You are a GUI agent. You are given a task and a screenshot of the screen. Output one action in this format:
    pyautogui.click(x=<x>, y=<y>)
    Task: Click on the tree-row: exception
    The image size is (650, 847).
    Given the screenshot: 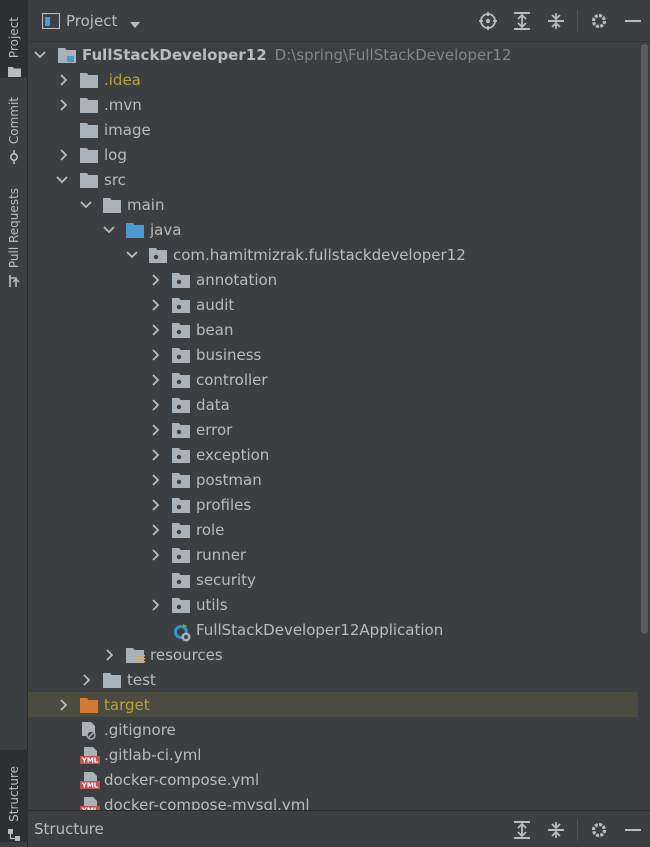 What is the action you would take?
    pyautogui.click(x=333, y=454)
    